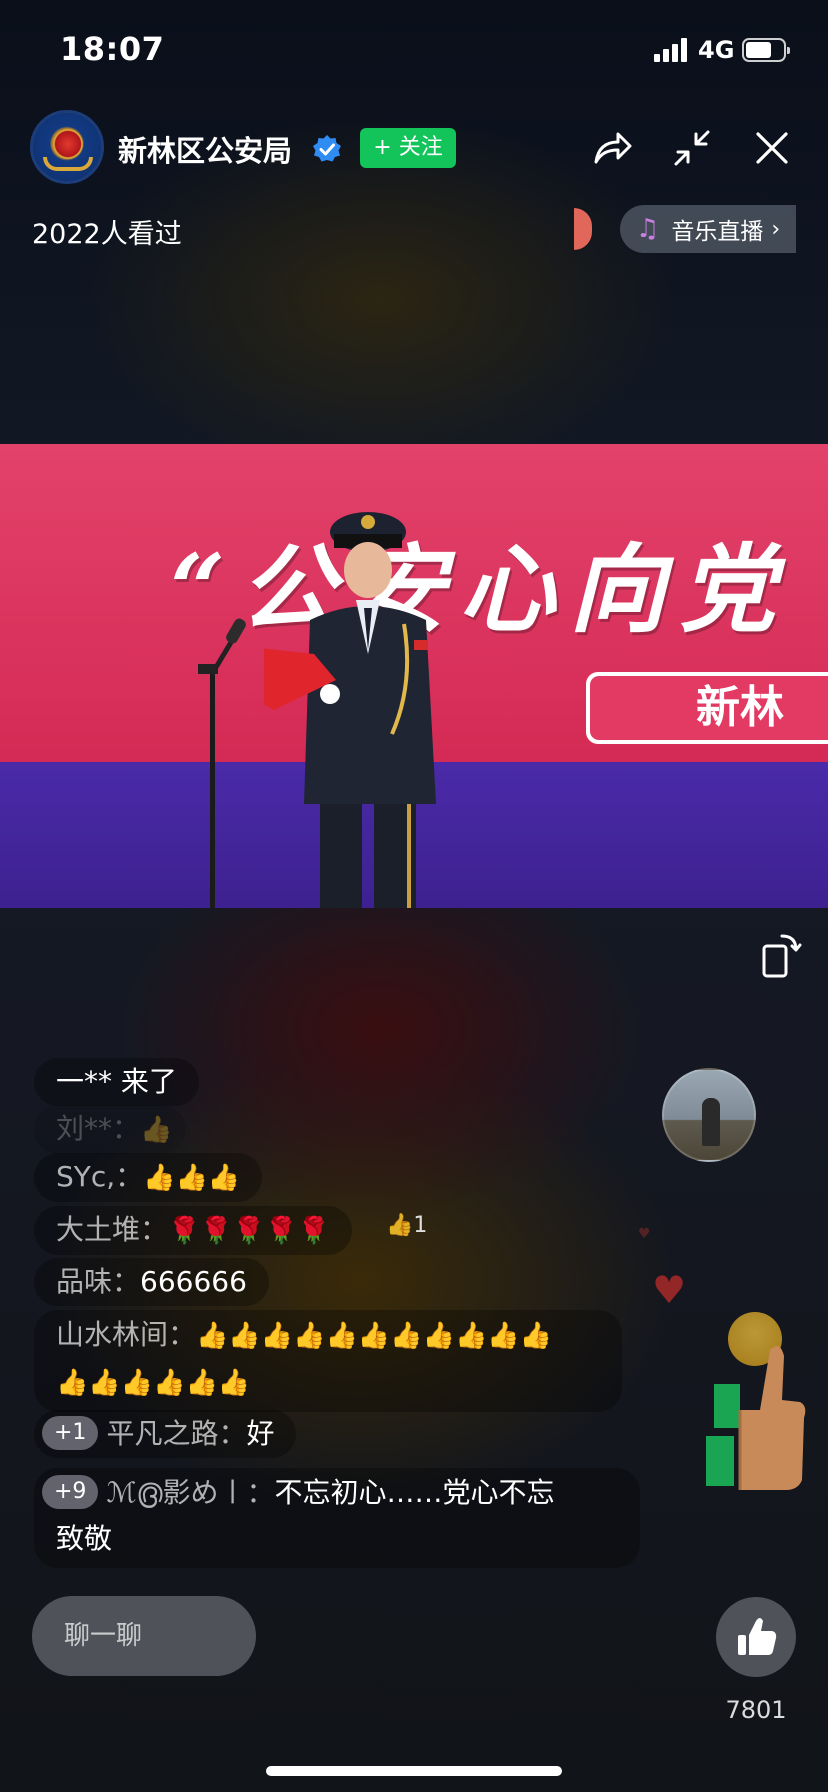  I want to click on police-emblem-icon, so click(68, 144).